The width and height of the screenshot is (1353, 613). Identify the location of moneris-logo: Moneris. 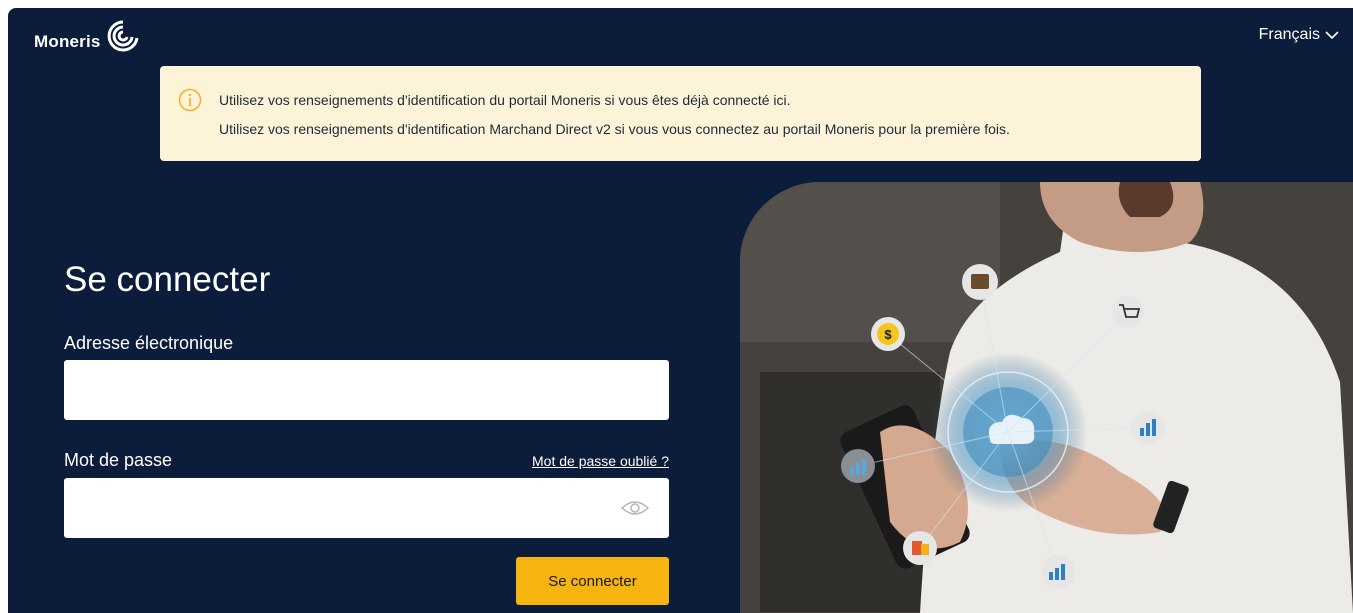
(88, 37).